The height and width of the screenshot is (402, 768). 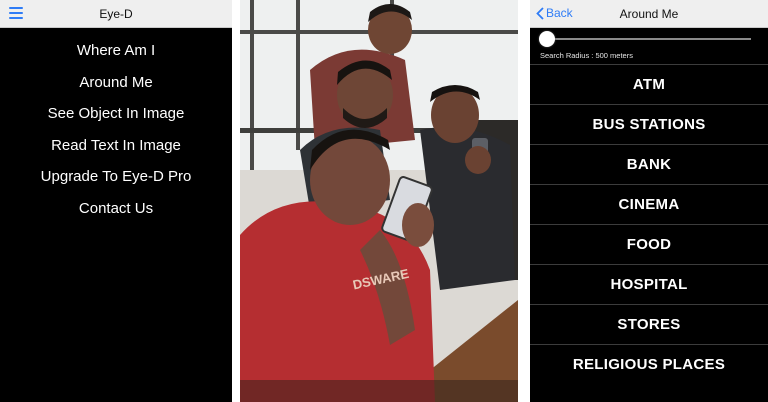 What do you see at coordinates (547, 39) in the screenshot?
I see `slider-thumb` at bounding box center [547, 39].